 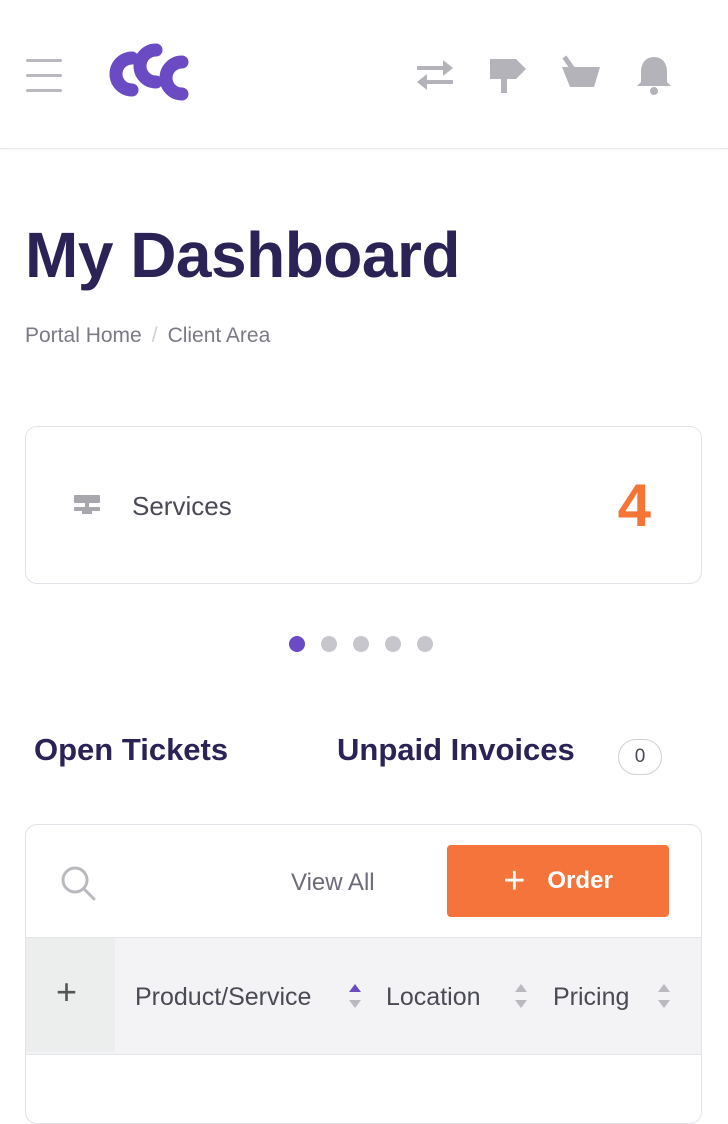 I want to click on order-button: + Order, so click(x=558, y=881).